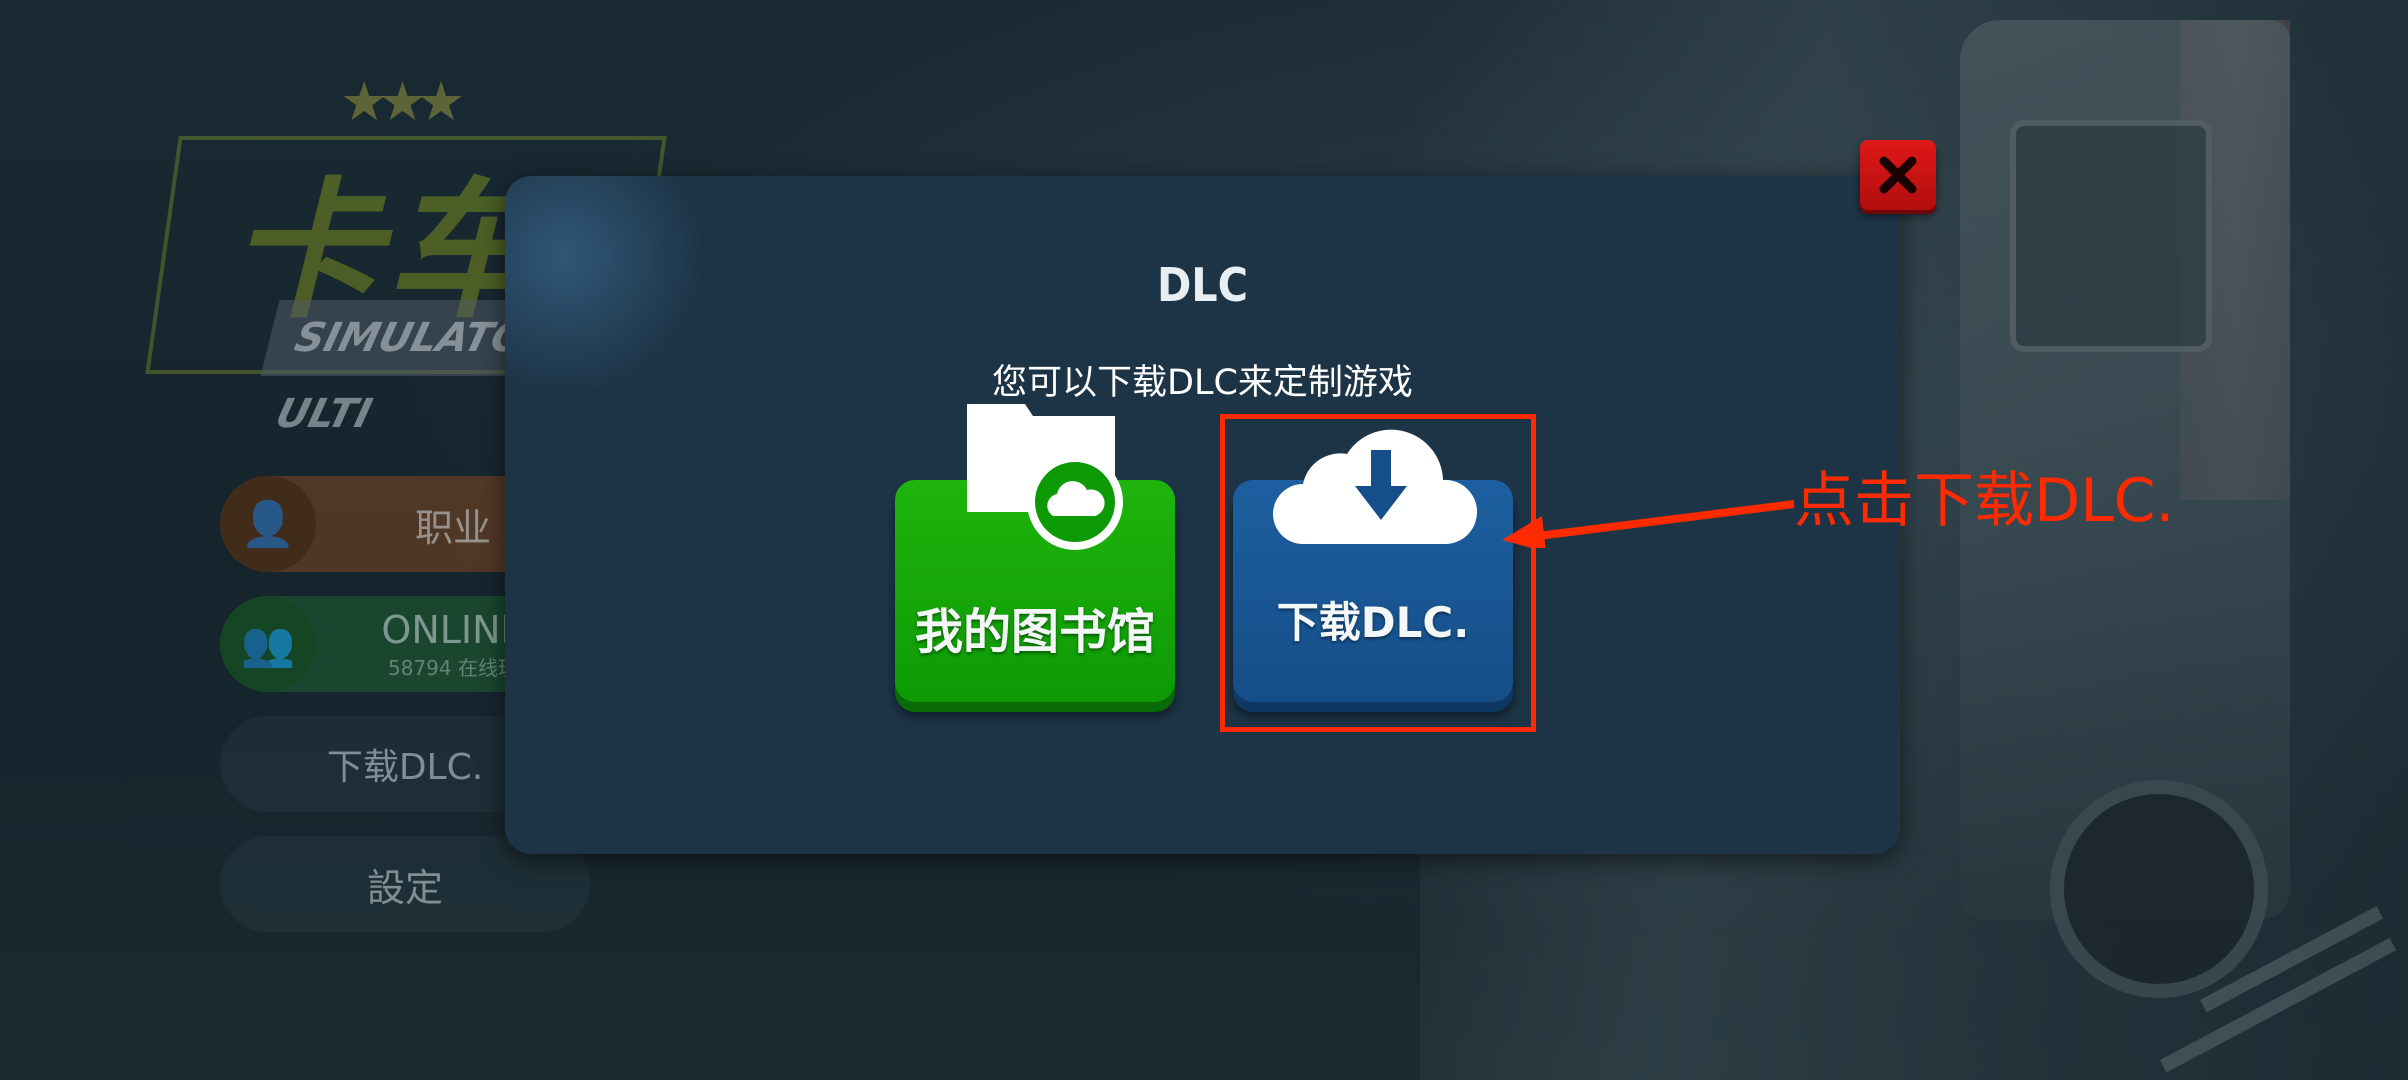  What do you see at coordinates (1034, 632) in the screenshot?
I see `my-library-label: 我的图书馆` at bounding box center [1034, 632].